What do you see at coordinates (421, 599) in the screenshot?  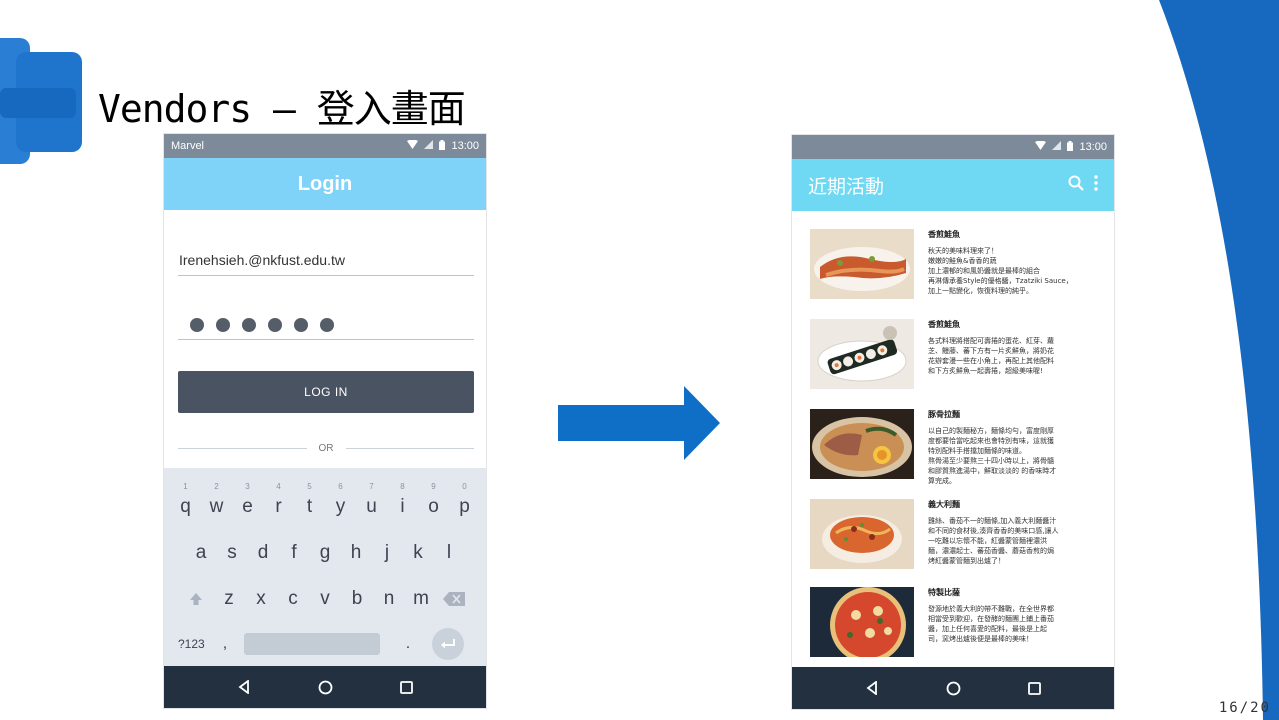 I see `key-m: m` at bounding box center [421, 599].